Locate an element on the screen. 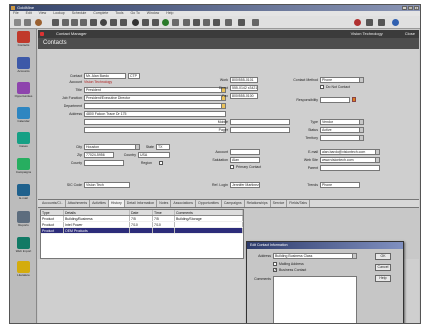  state-field: TX is located at coordinates (163, 147).